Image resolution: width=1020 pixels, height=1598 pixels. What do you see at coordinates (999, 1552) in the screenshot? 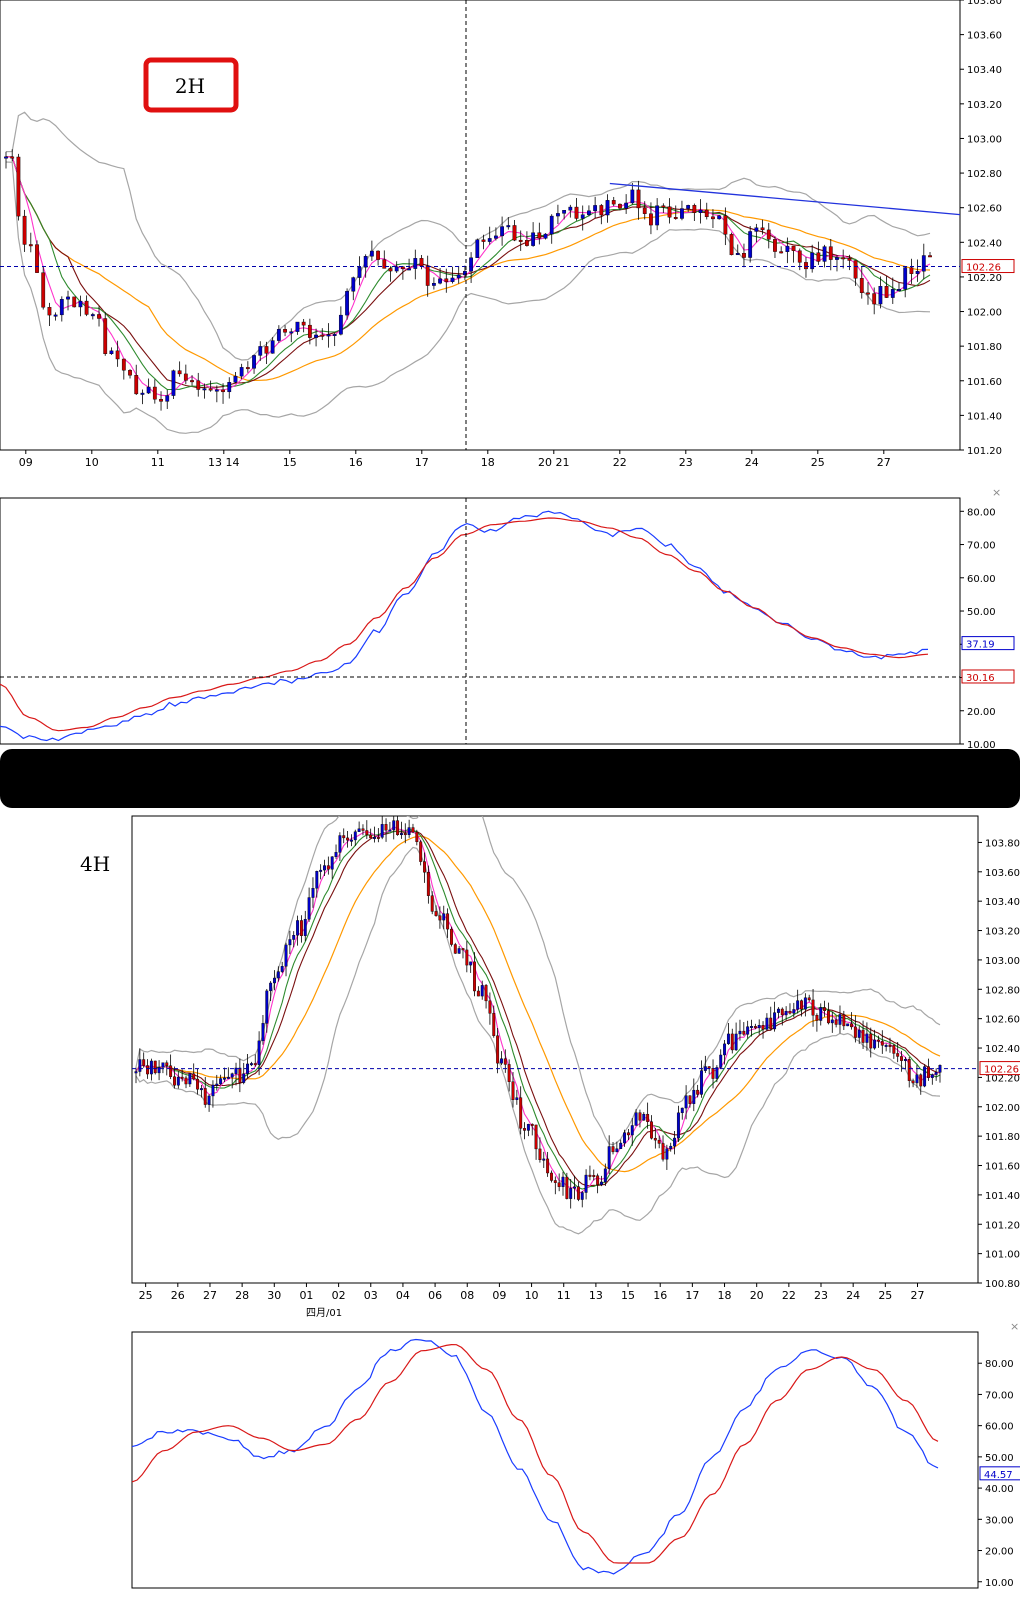
I see `oscillator-axis-bottom-tick-label: 20.00` at bounding box center [999, 1552].